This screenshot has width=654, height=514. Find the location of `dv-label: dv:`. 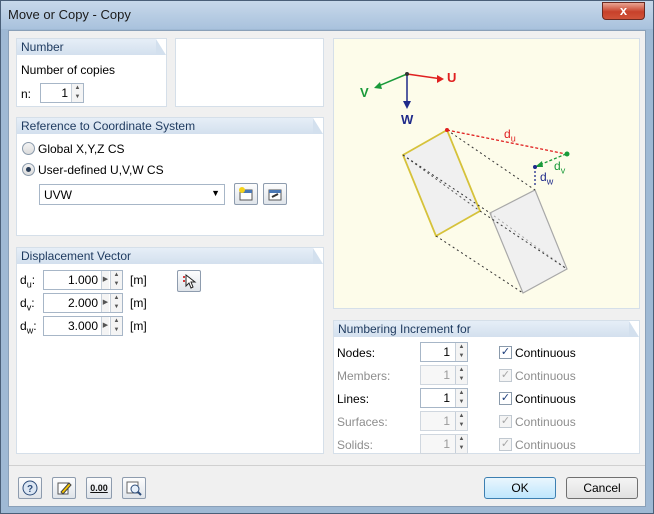

dv-label: dv: is located at coordinates (27, 304).